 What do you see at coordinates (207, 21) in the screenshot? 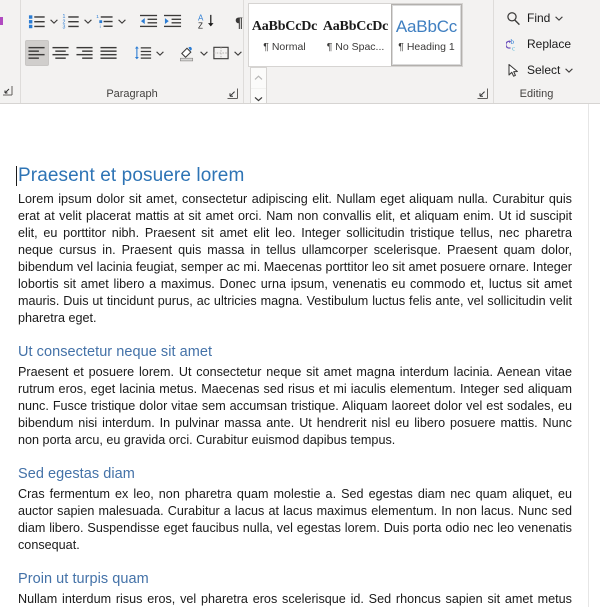
I see `sort-button: A Z` at bounding box center [207, 21].